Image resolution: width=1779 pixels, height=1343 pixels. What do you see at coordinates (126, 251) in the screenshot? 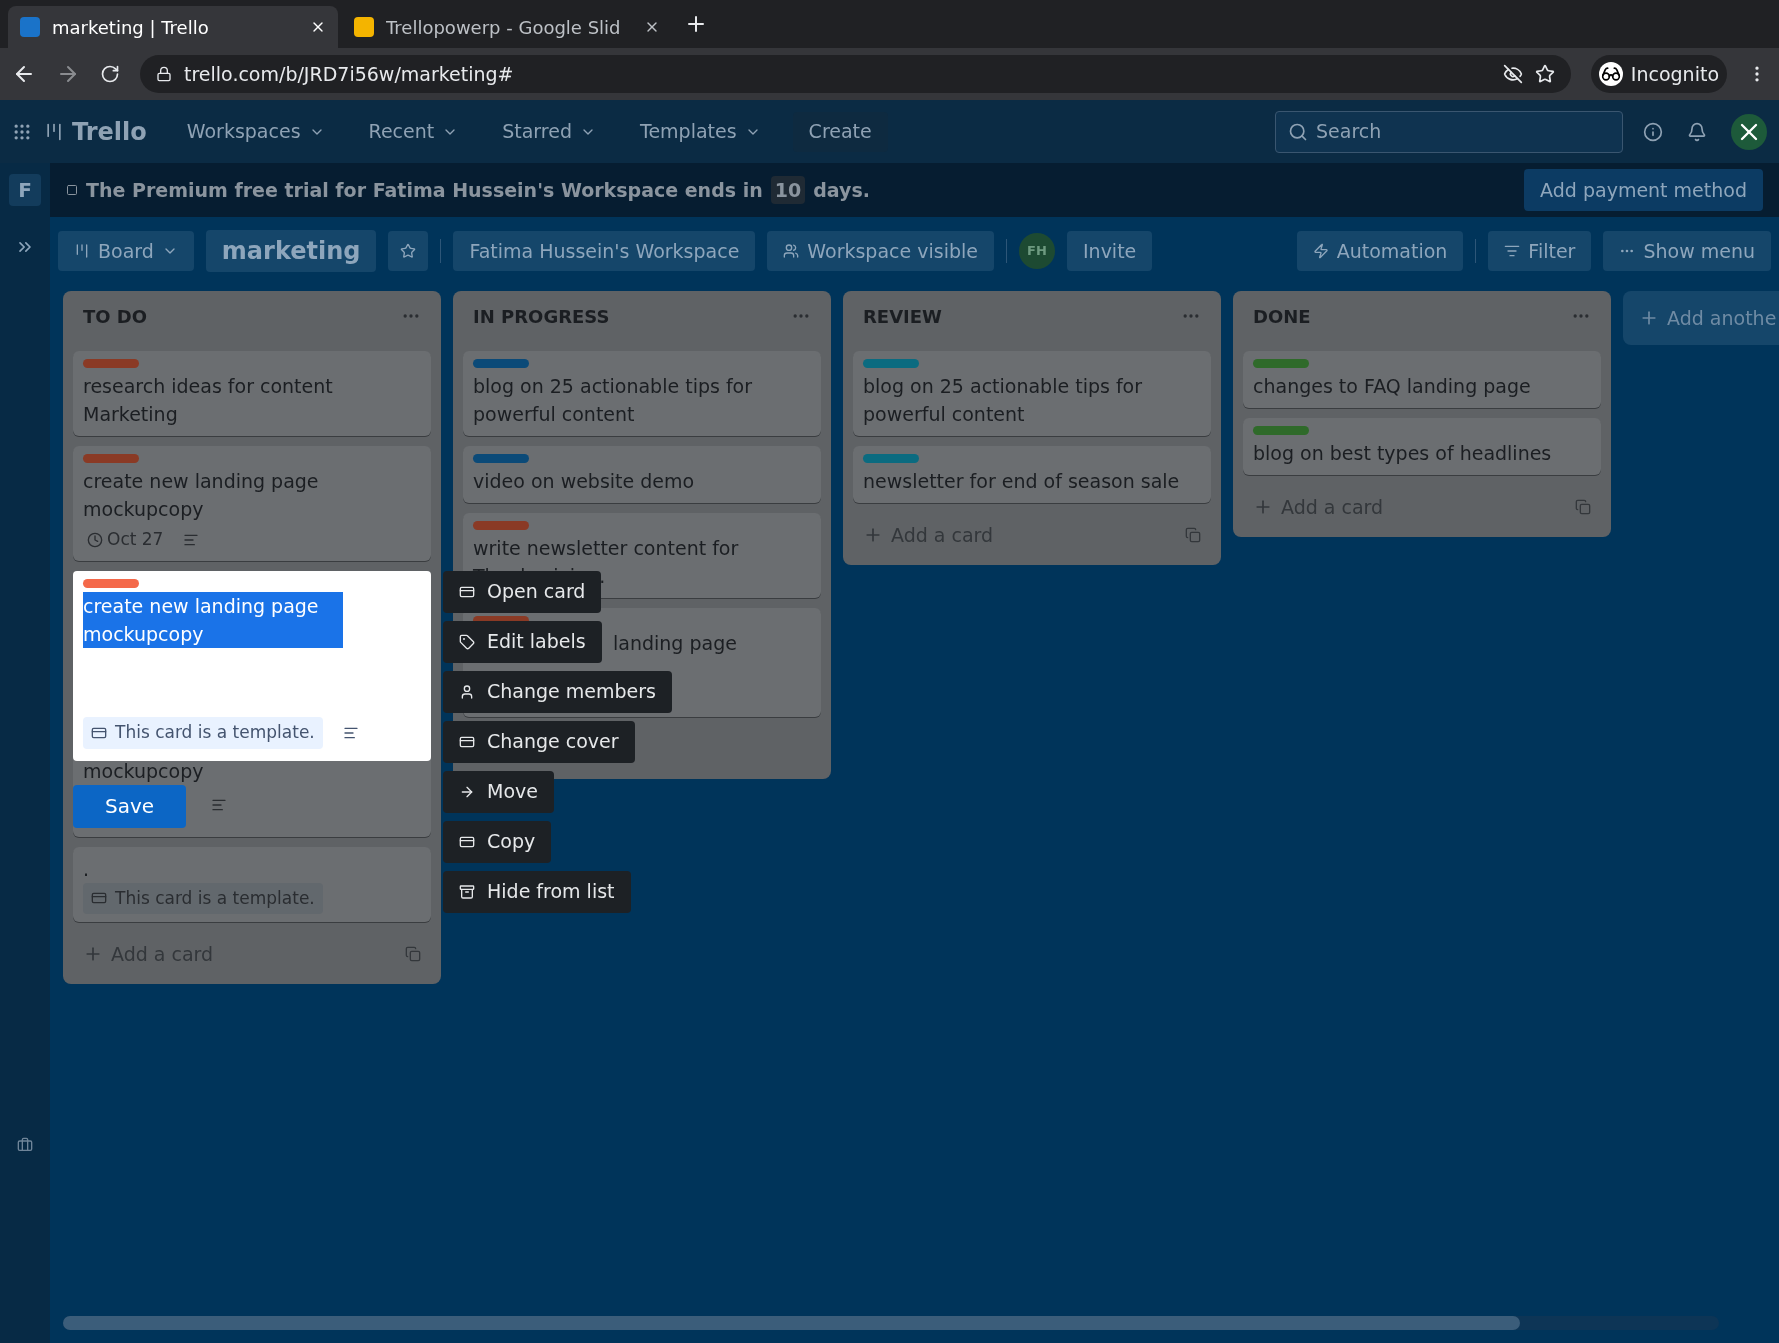
I see `board-view-button: Board` at bounding box center [126, 251].